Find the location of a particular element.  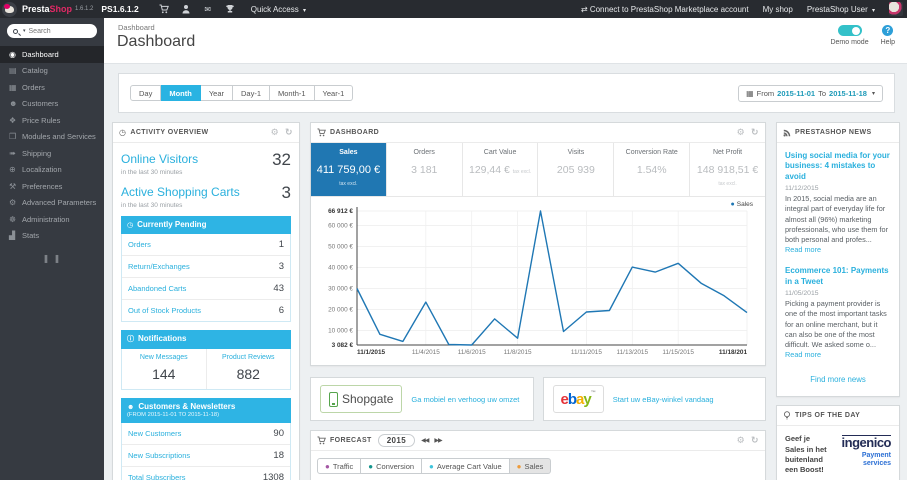

sidebar-search: ▾ is located at coordinates (52, 31).